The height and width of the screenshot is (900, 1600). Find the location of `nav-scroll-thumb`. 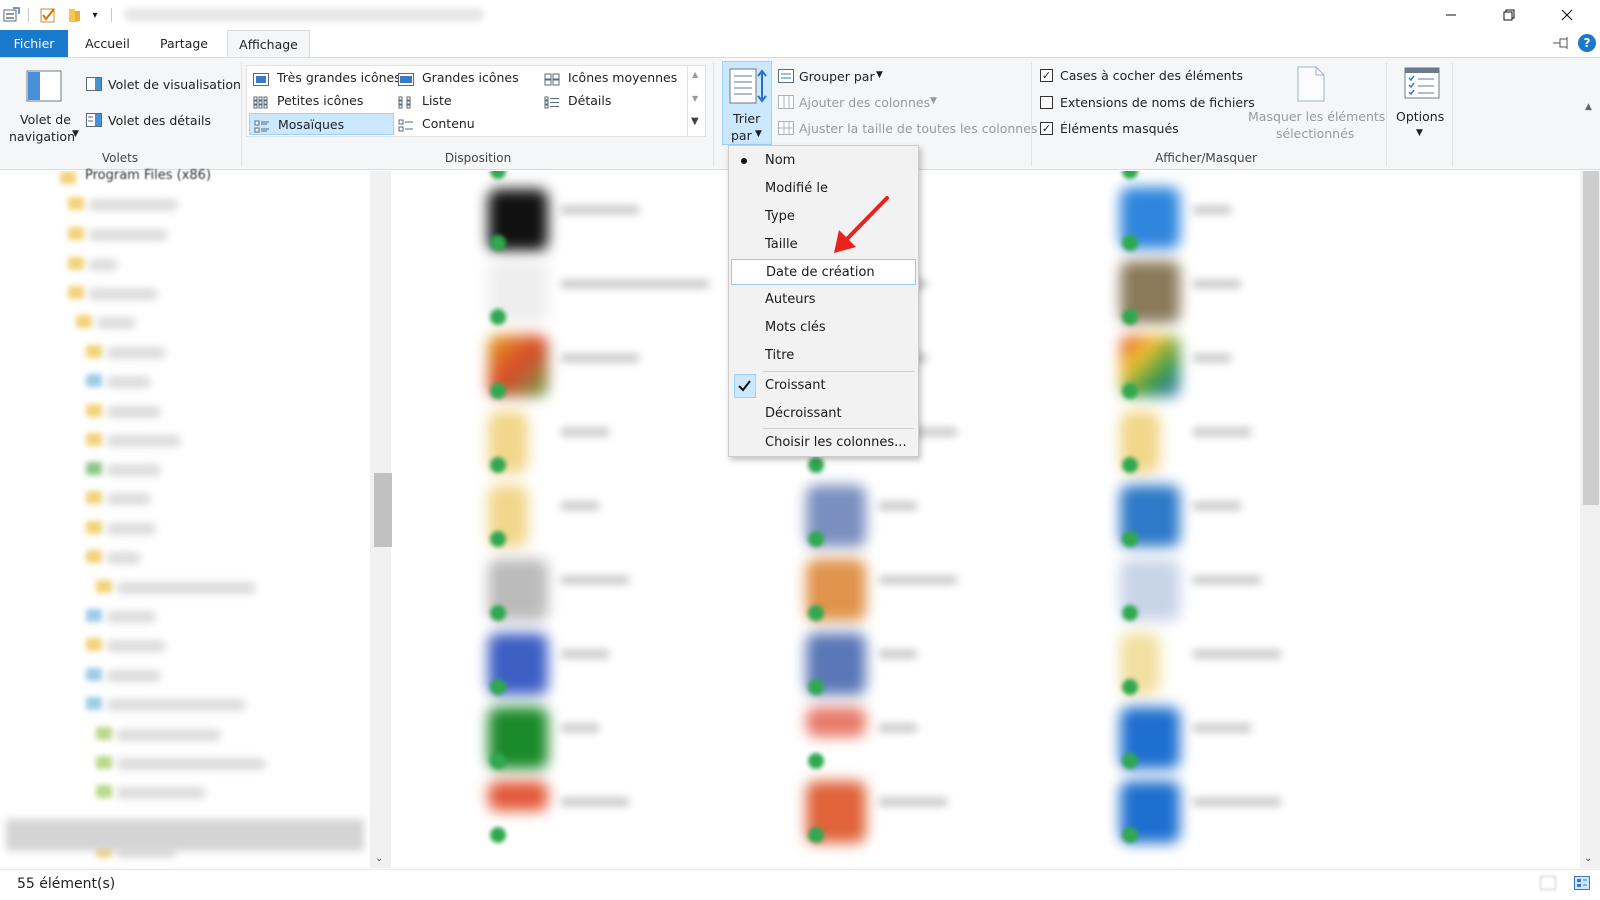

nav-scroll-thumb is located at coordinates (383, 510).